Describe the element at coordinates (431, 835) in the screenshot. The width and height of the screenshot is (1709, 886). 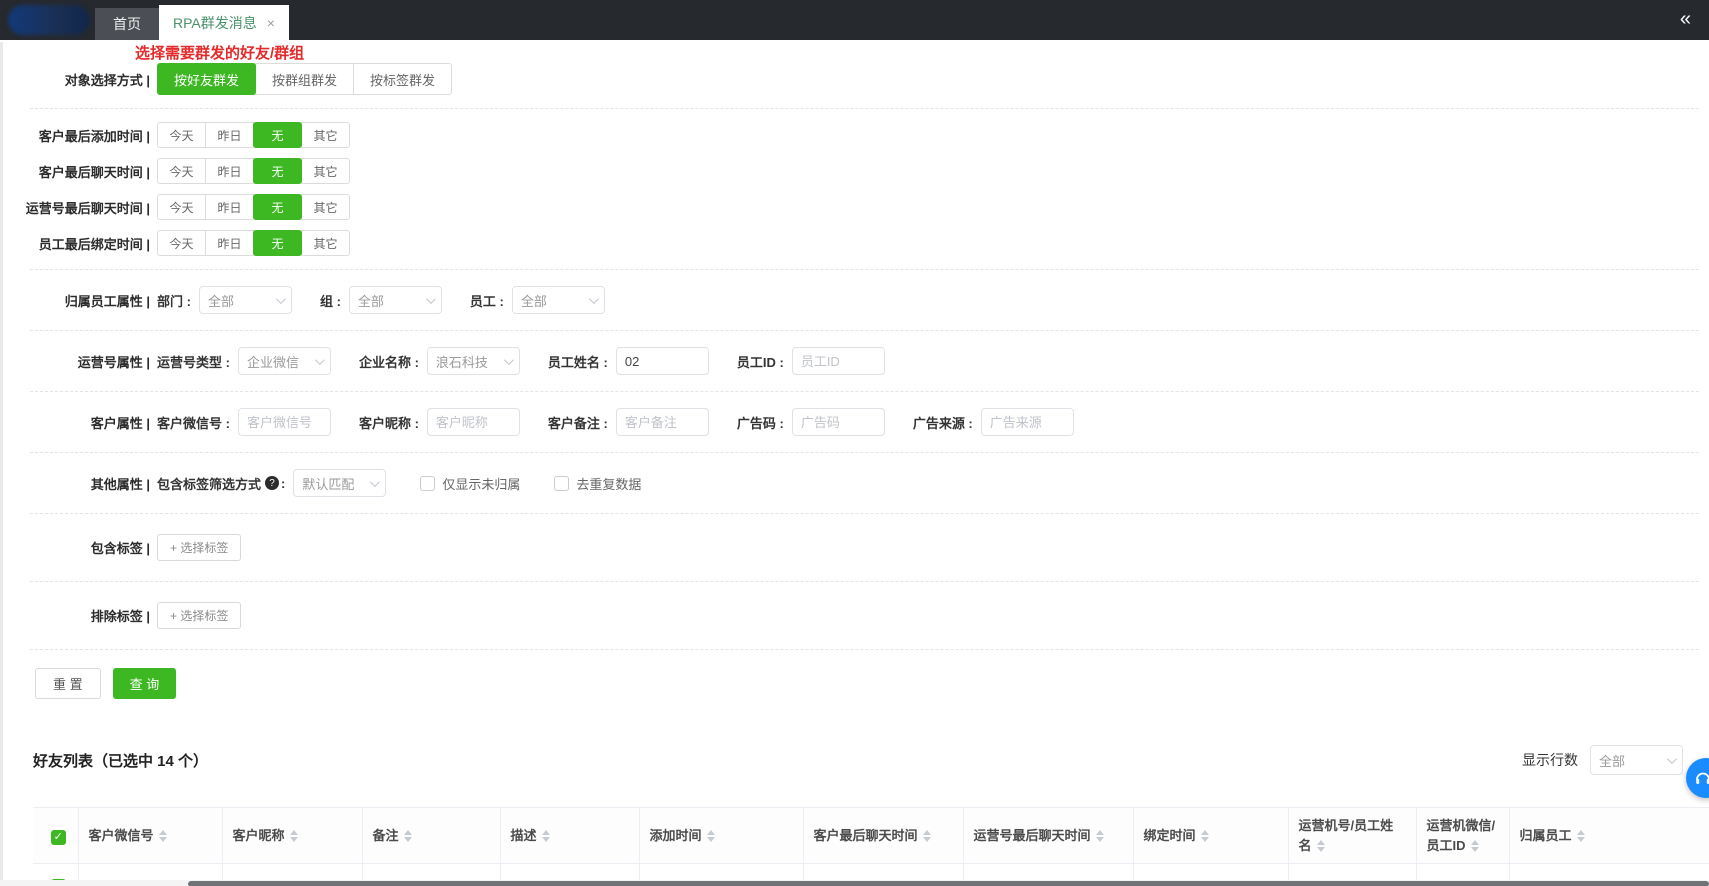
I see `col-remark: 备注` at that location.